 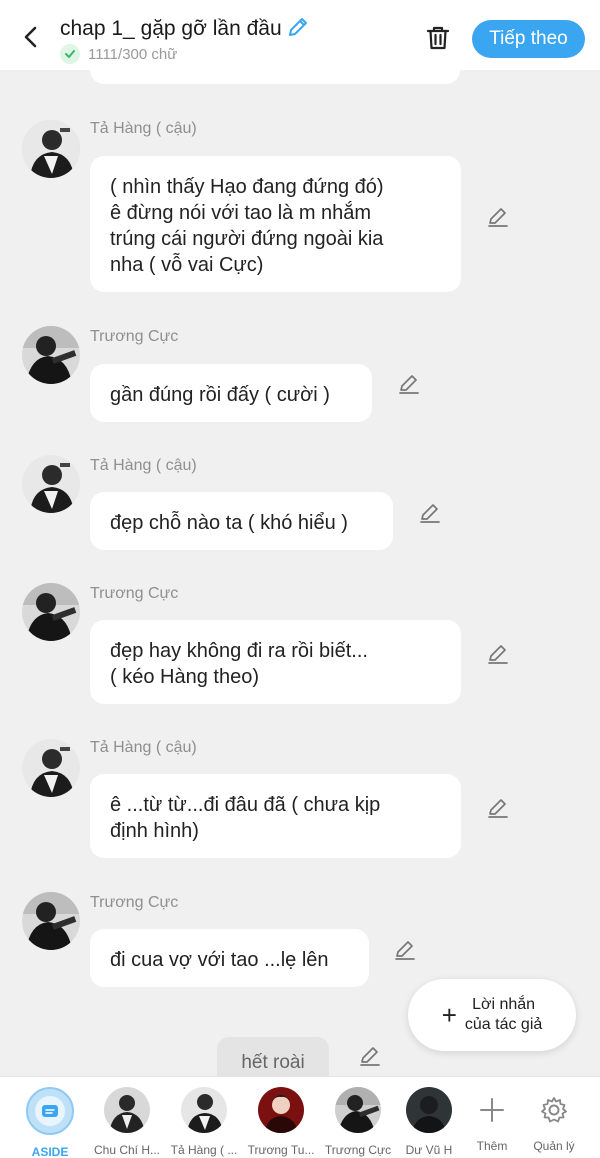 I want to click on plus-icon: +, so click(x=449, y=1015).